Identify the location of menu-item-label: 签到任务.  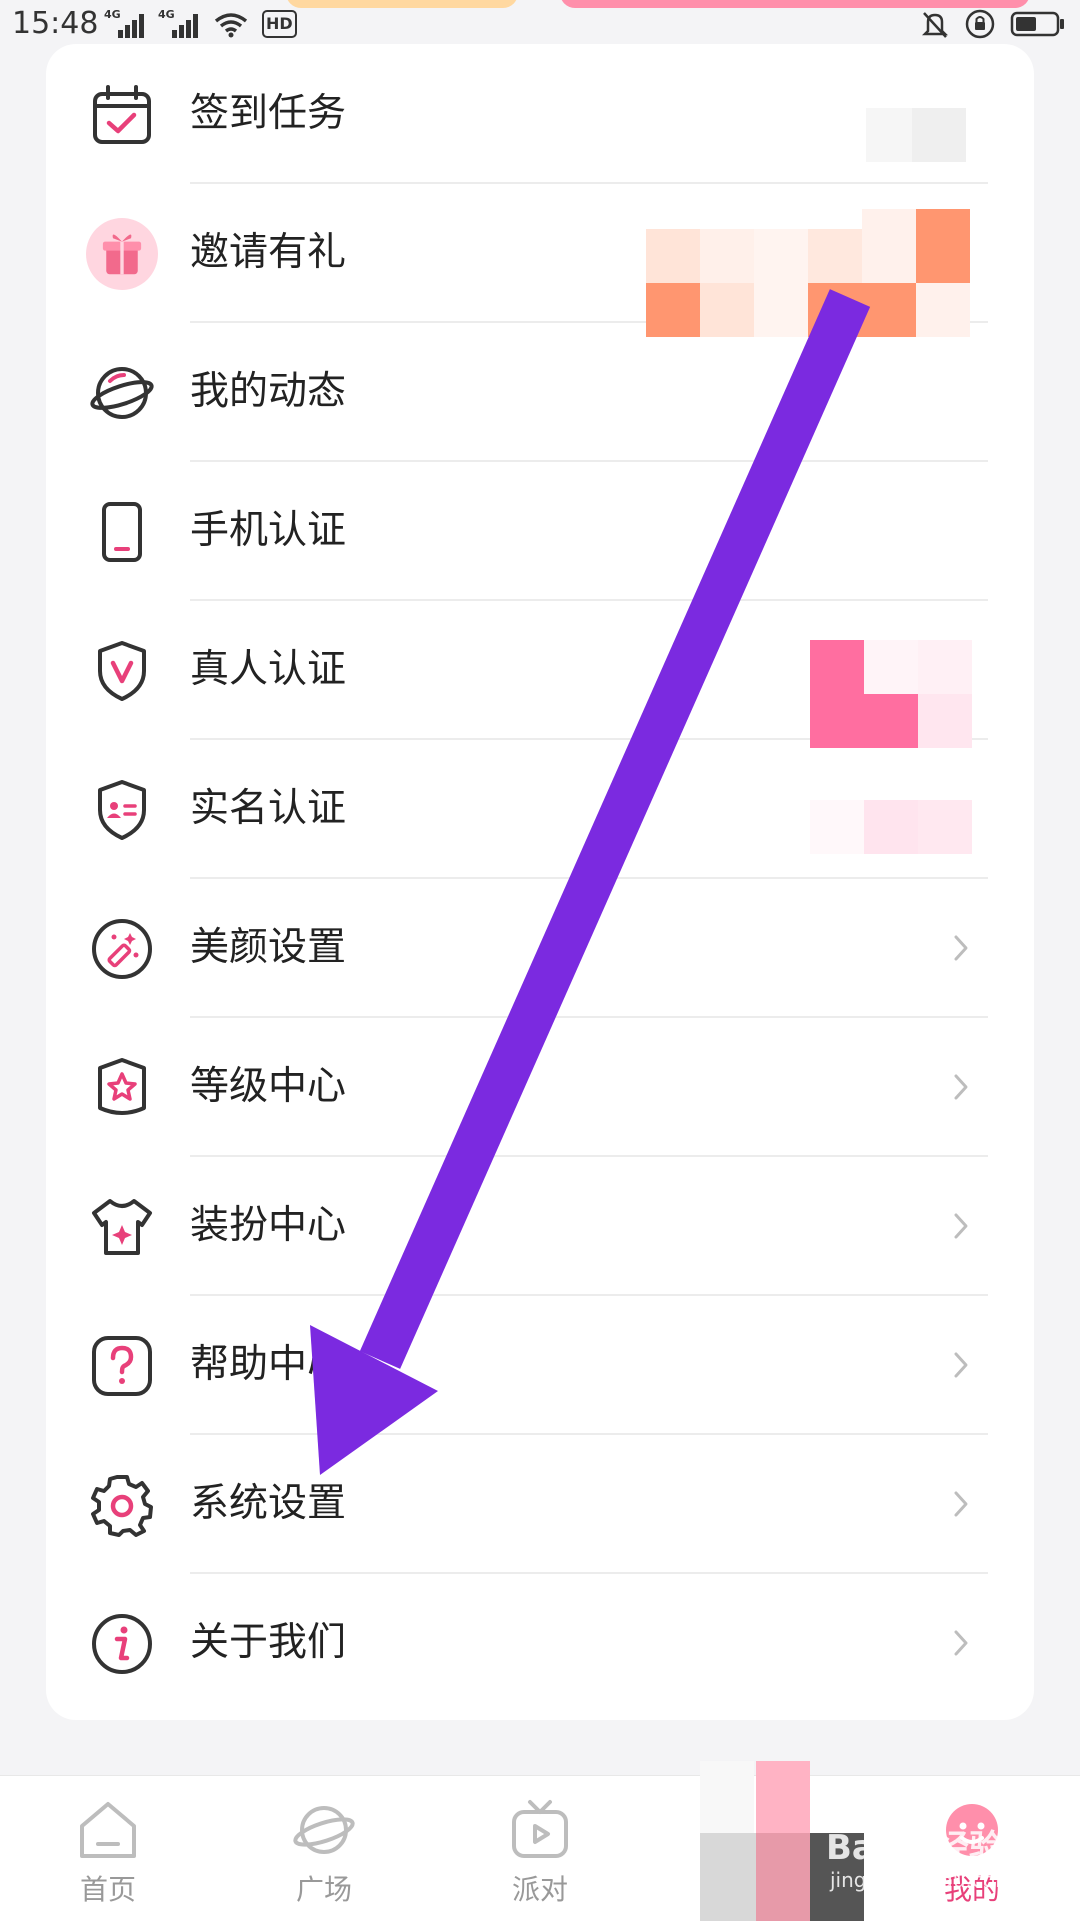
(268, 113).